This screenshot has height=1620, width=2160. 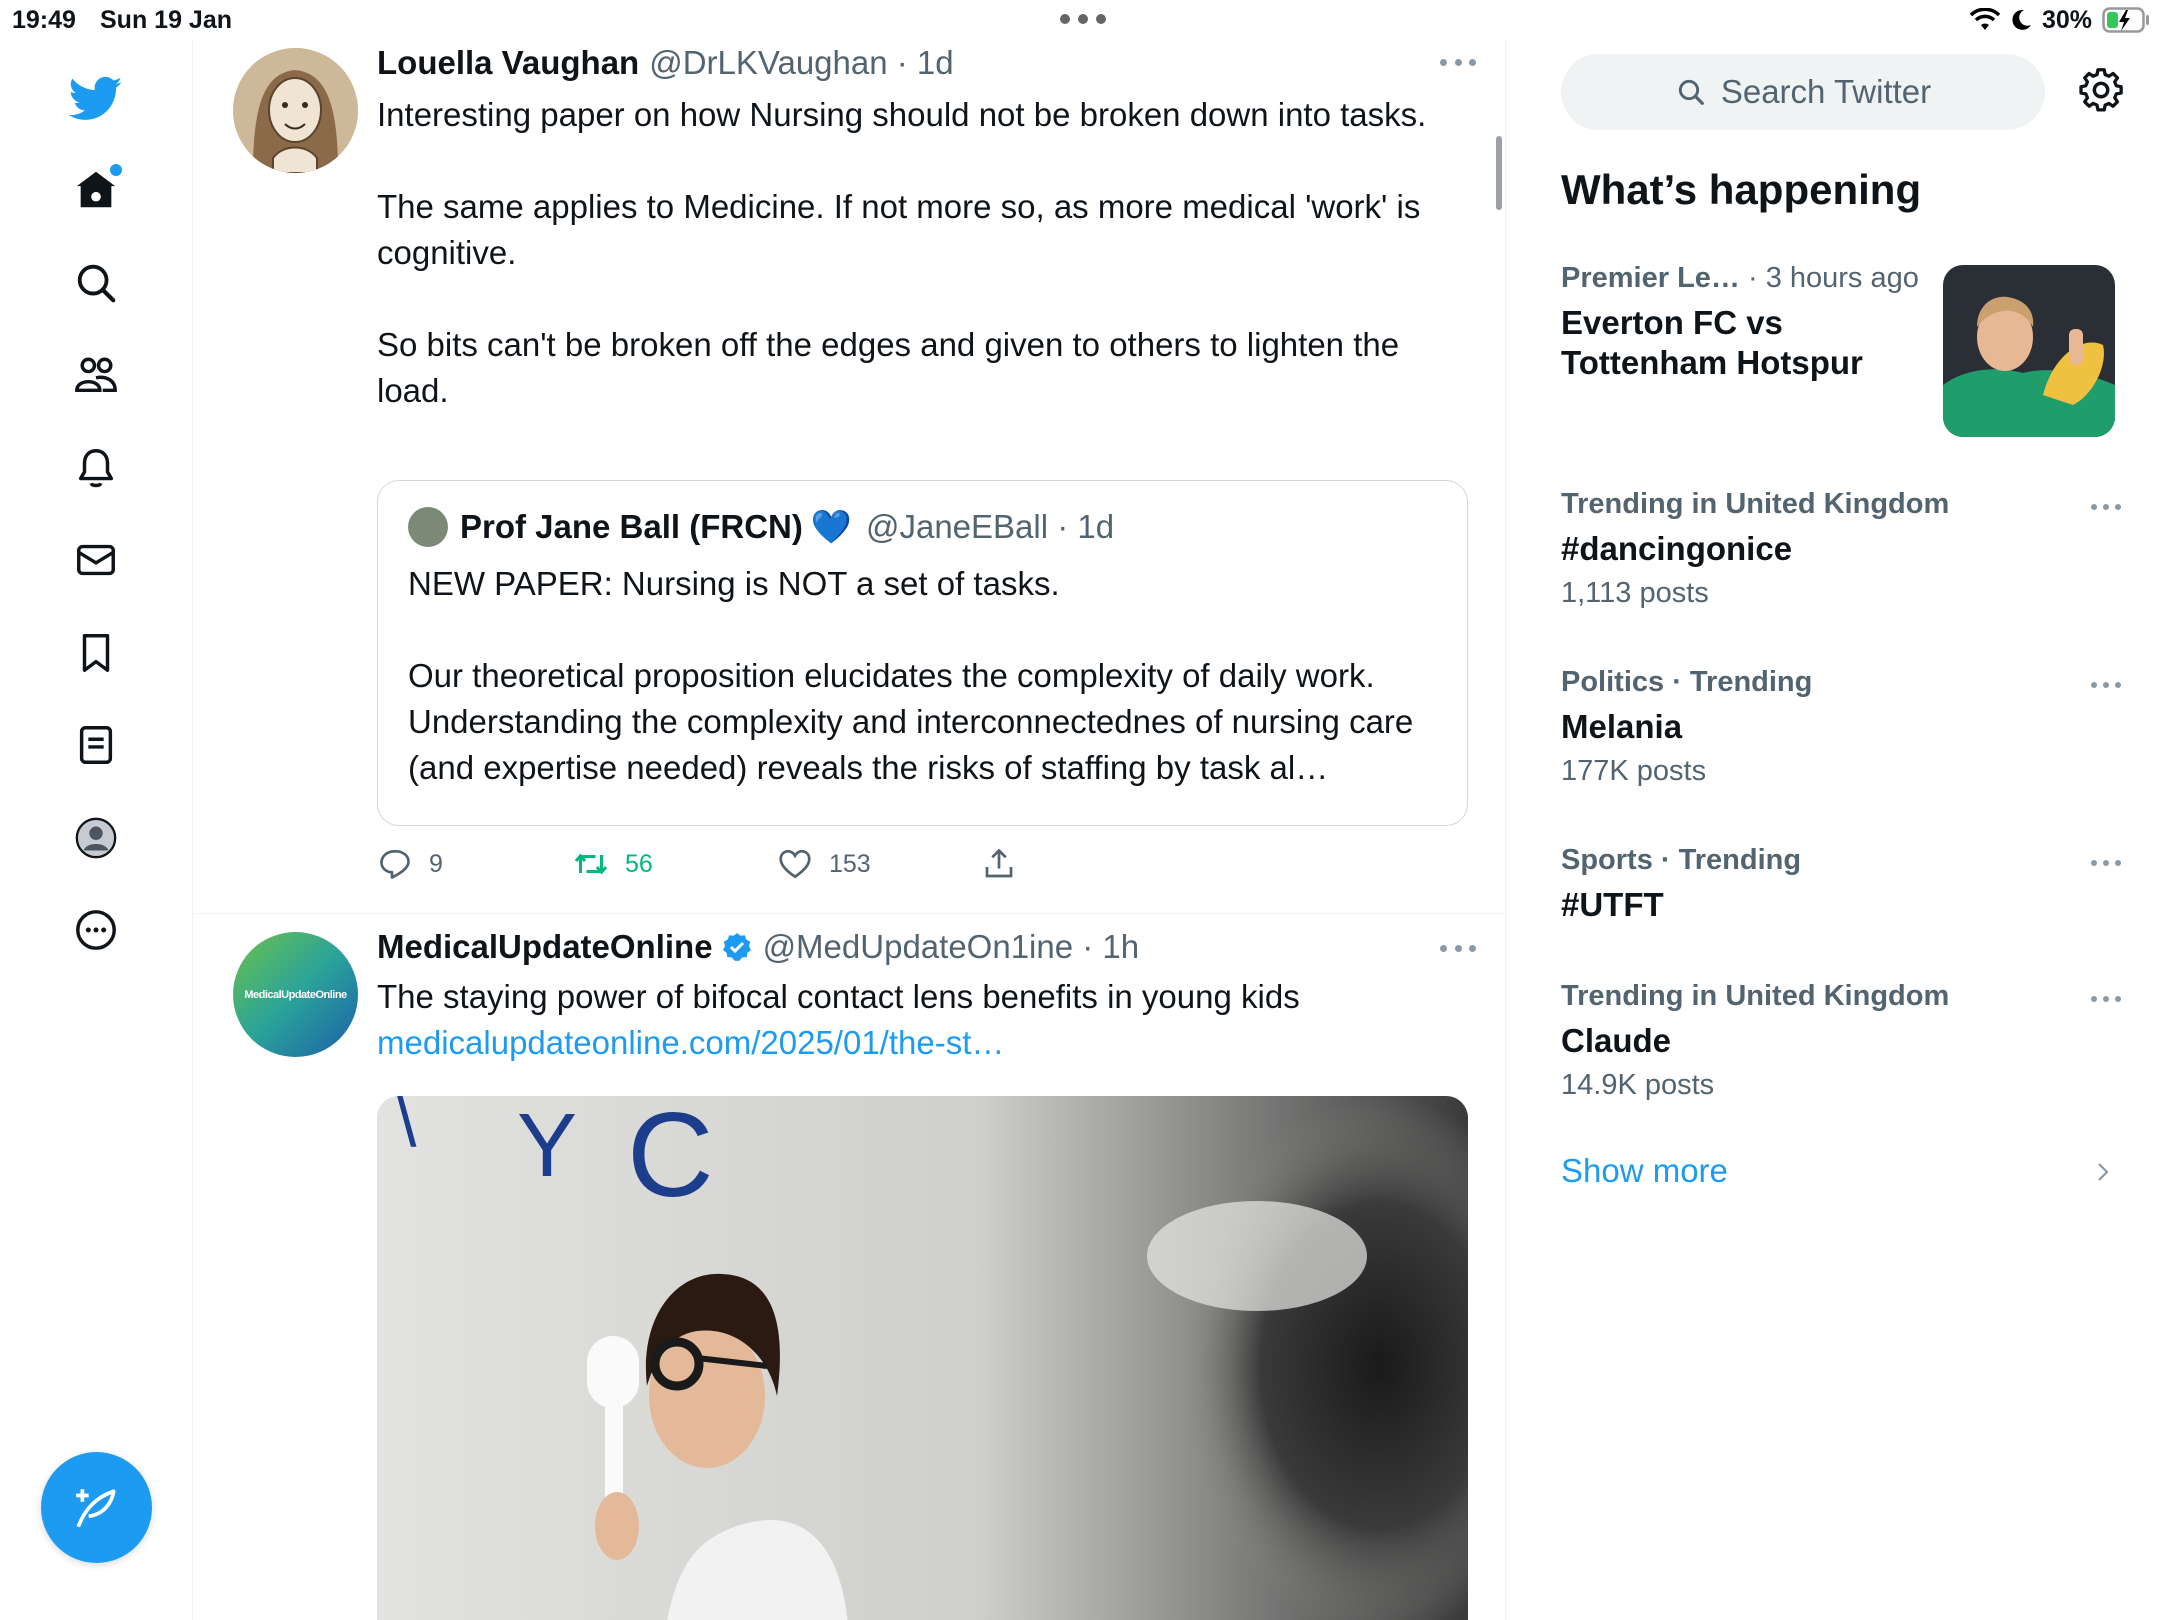 I want to click on trend-thumbnail-image, so click(x=2029, y=351).